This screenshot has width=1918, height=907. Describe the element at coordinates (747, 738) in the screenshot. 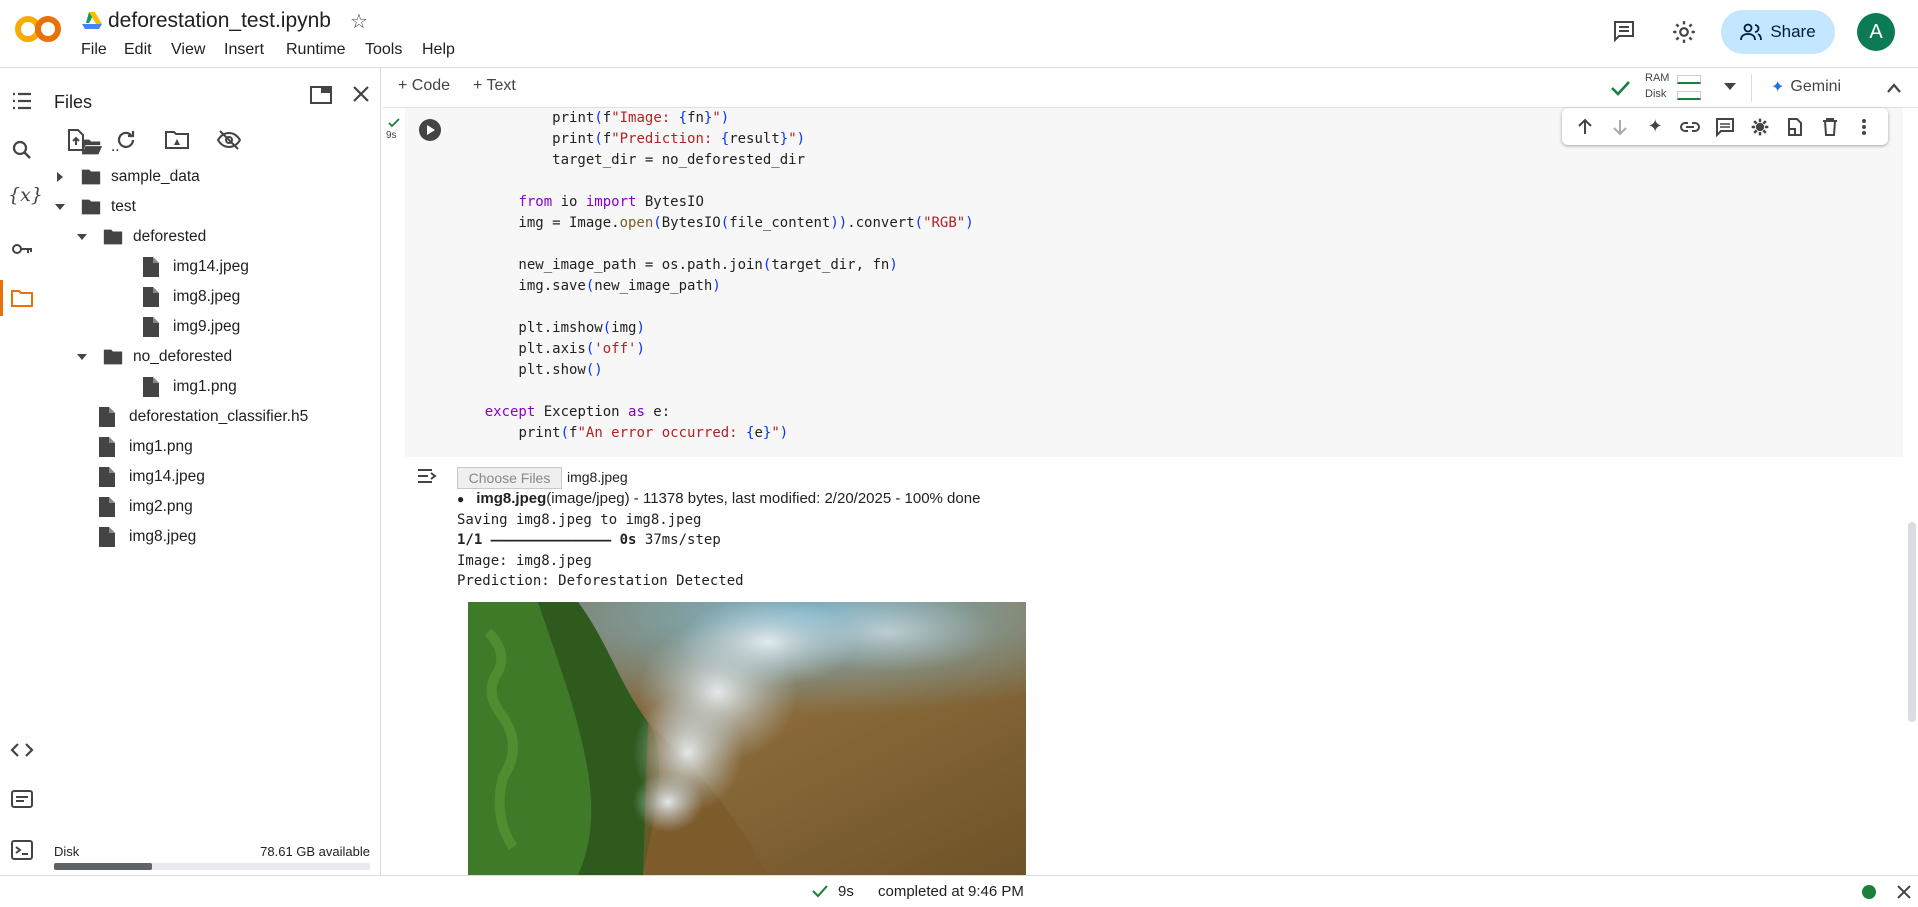

I see `output-image` at that location.